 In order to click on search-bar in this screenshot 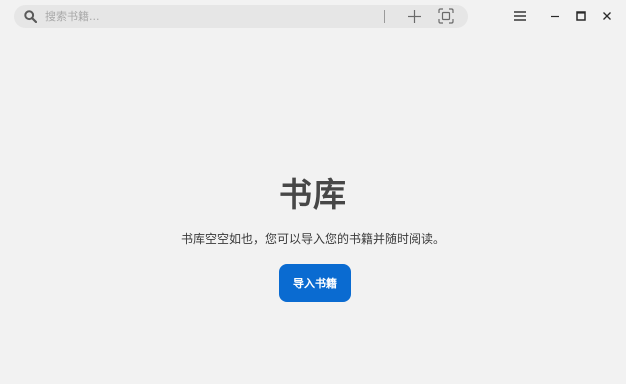, I will do `click(241, 16)`.